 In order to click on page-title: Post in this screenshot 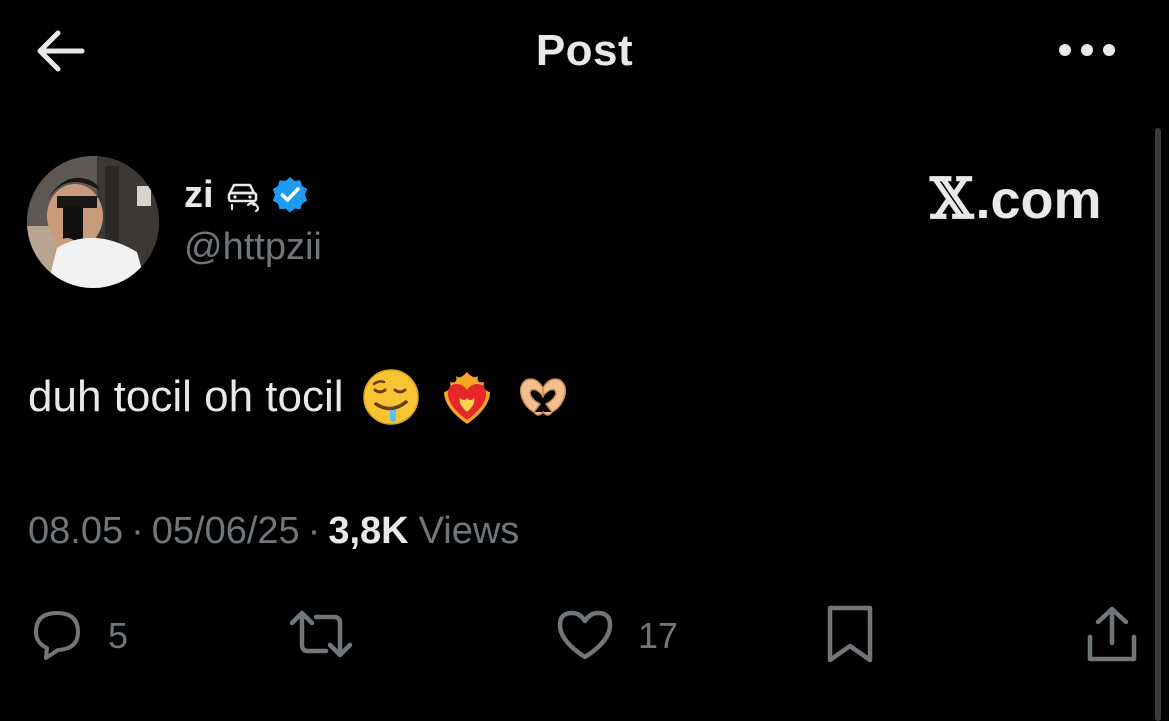, I will do `click(584, 50)`.